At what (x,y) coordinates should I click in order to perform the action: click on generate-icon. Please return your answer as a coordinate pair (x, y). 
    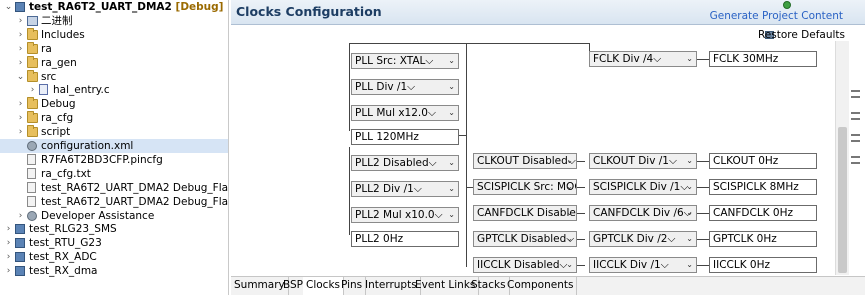
    Looking at the image, I should click on (787, 5).